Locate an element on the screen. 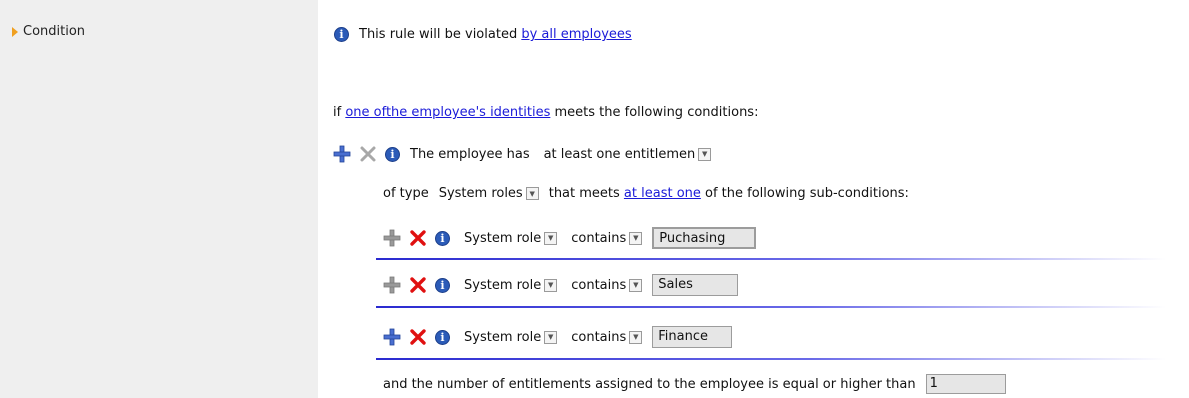  at-least-one-link: at least one is located at coordinates (662, 193).